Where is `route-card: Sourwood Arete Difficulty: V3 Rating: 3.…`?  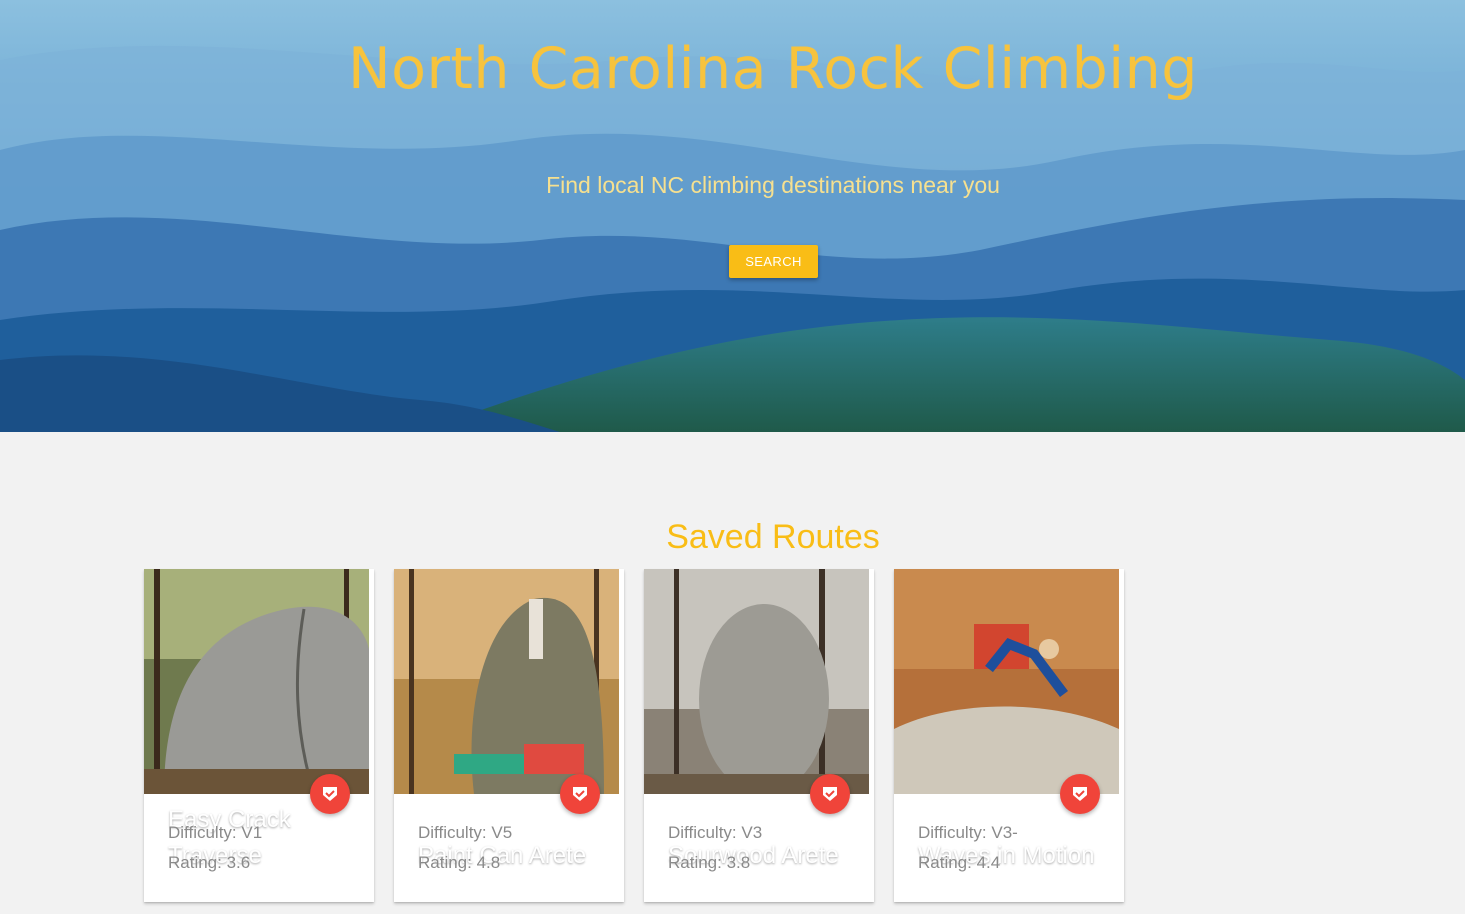
route-card: Sourwood Arete Difficulty: V3 Rating: 3.… is located at coordinates (759, 735).